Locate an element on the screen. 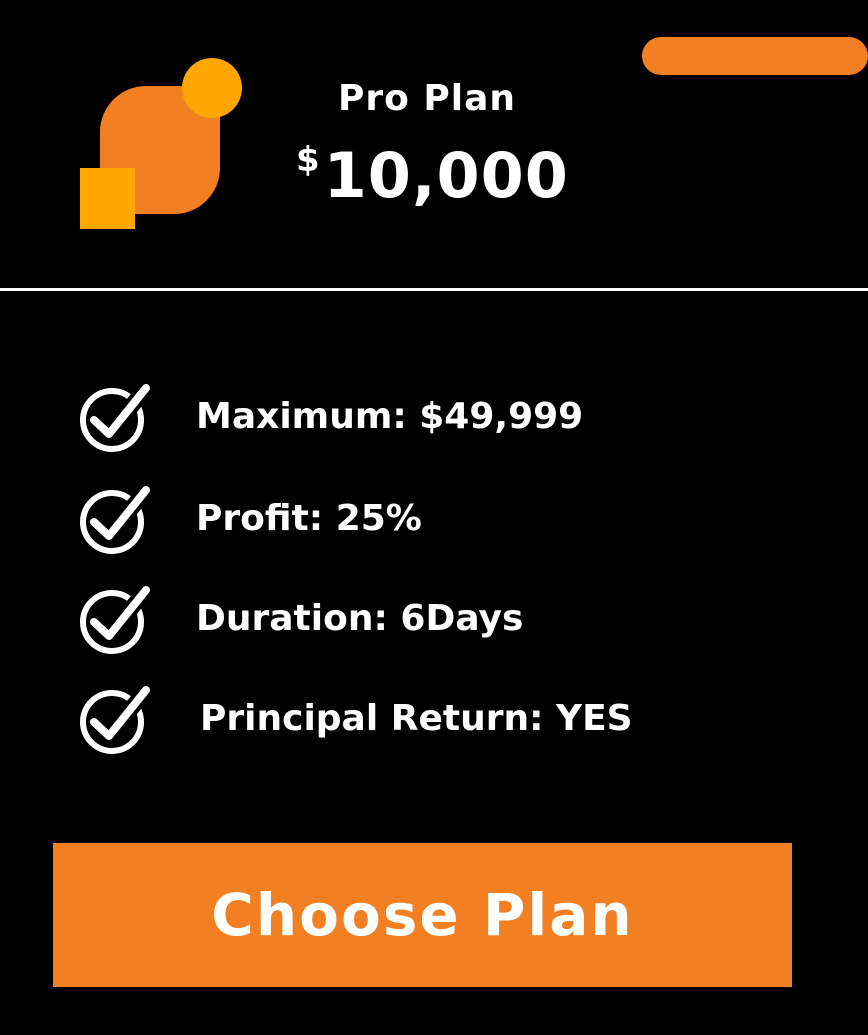  feature-item: Principal Return: YES is located at coordinates (428, 719).